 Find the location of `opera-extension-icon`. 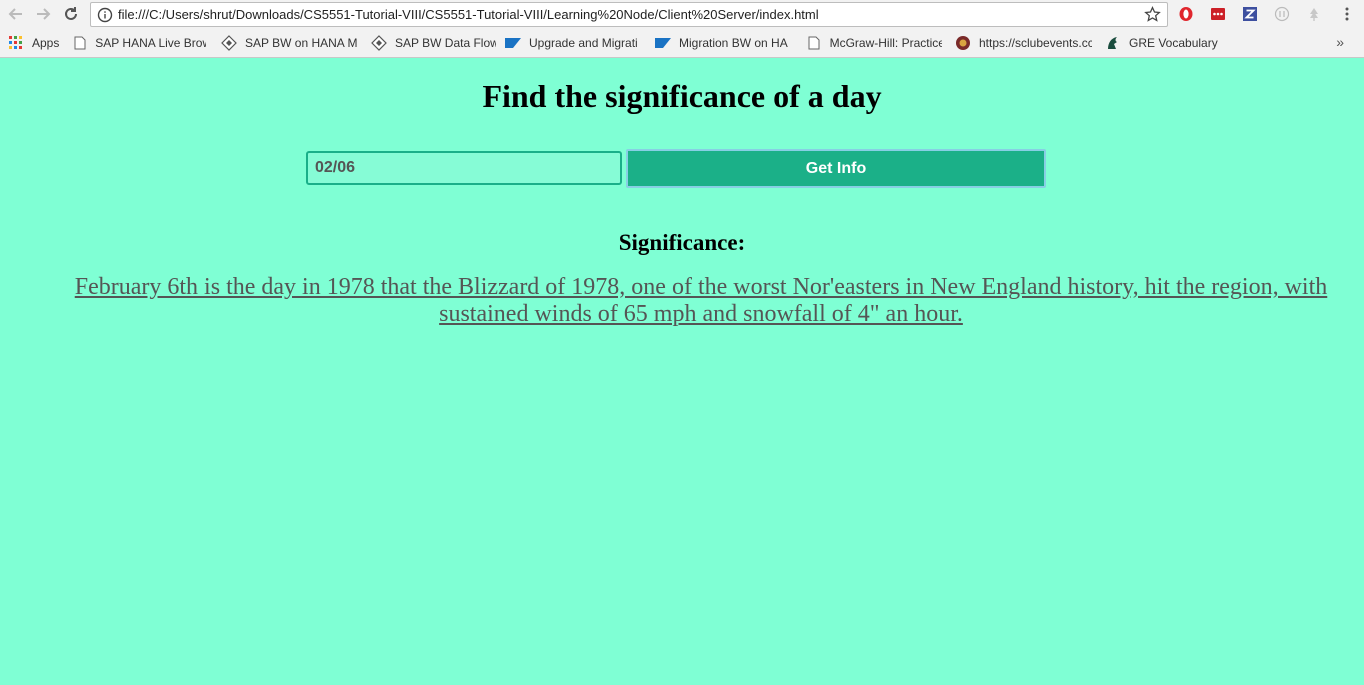

opera-extension-icon is located at coordinates (1186, 14).